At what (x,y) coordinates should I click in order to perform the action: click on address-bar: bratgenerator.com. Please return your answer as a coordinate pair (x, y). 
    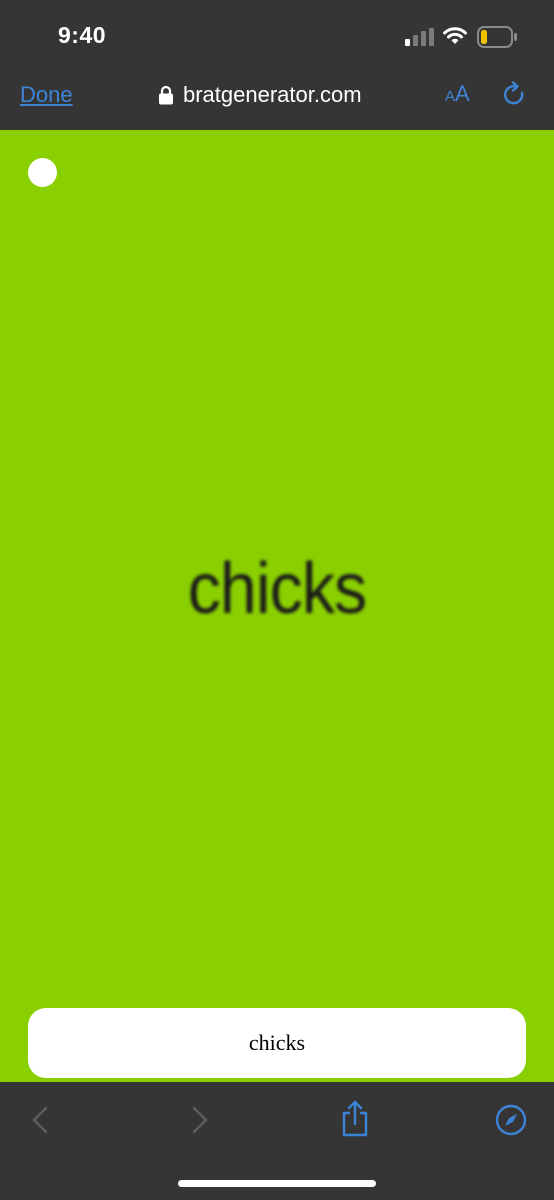
    Looking at the image, I should click on (260, 95).